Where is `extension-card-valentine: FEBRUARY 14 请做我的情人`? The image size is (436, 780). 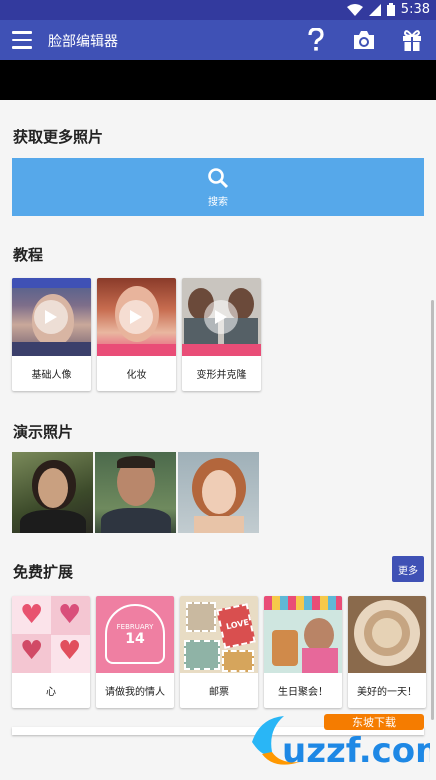 extension-card-valentine: FEBRUARY 14 请做我的情人 is located at coordinates (135, 652).